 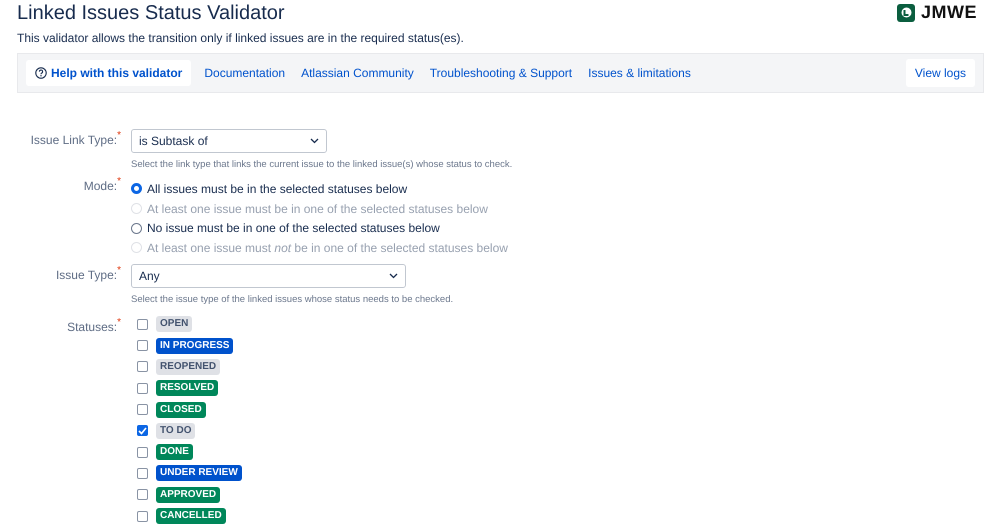 I want to click on status-lozenge: APPROVED, so click(x=188, y=494).